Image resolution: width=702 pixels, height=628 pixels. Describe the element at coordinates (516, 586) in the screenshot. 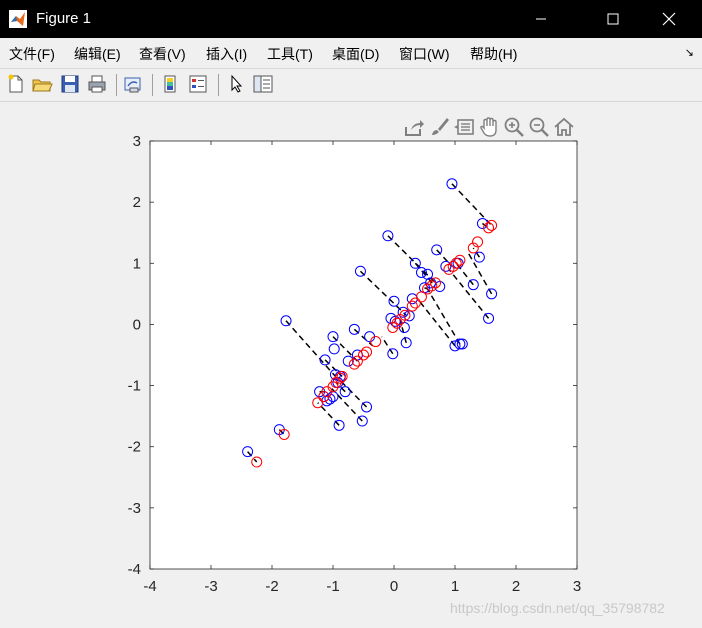

I see `x-tick-label: 2` at that location.